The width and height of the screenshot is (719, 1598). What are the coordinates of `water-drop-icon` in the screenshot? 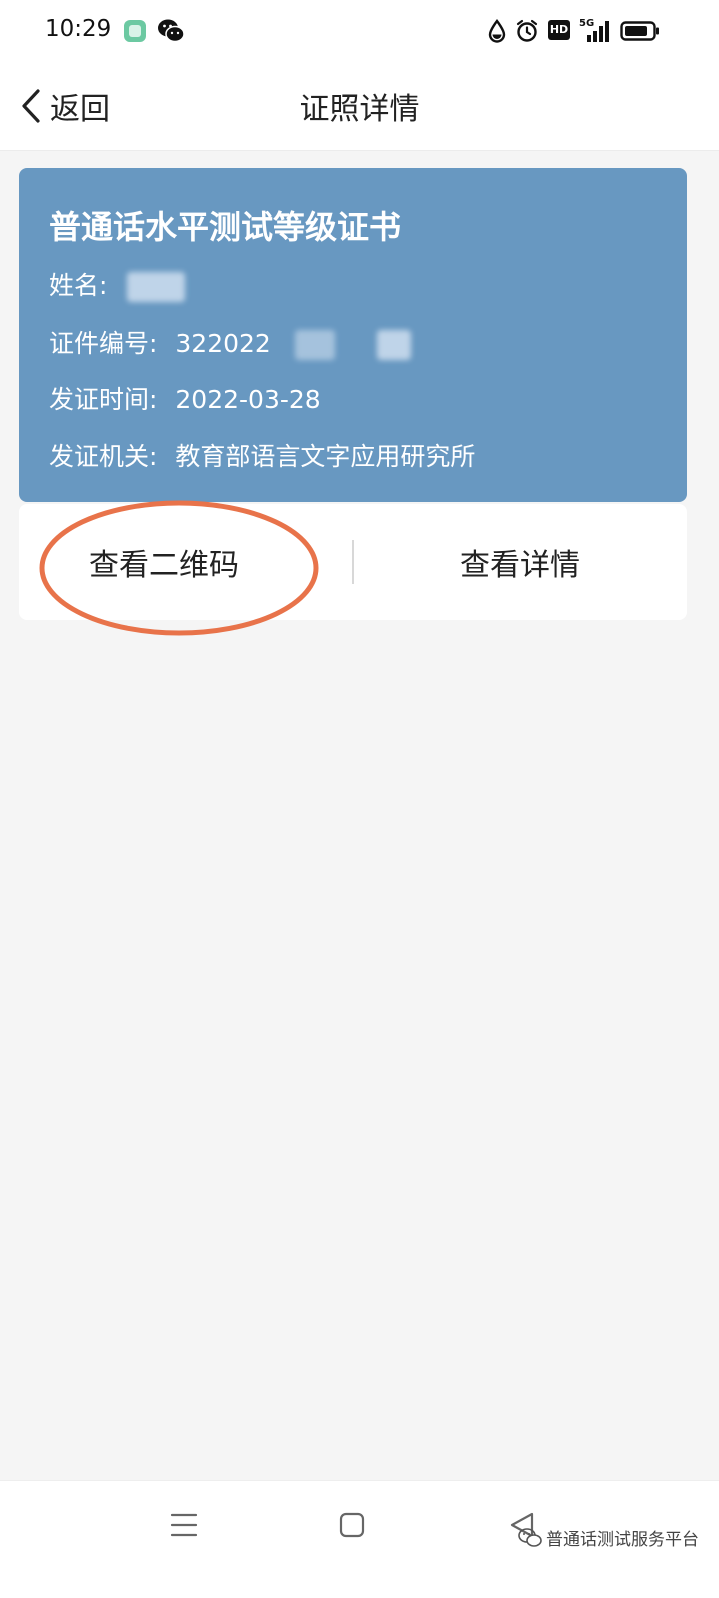 It's located at (497, 31).